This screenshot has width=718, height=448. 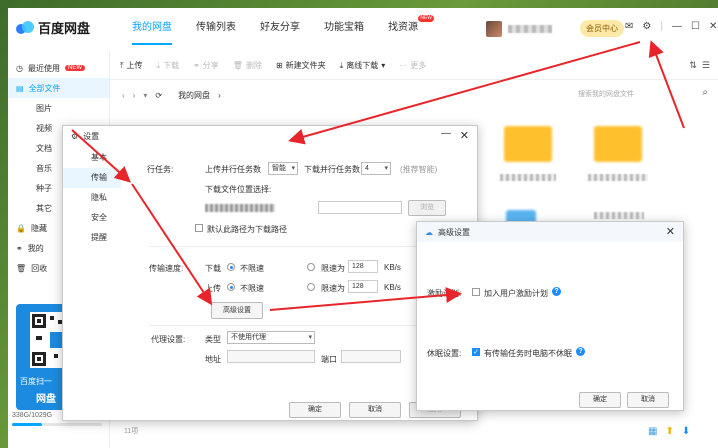 What do you see at coordinates (123, 95) in the screenshot?
I see `back-icon: ‹` at bounding box center [123, 95].